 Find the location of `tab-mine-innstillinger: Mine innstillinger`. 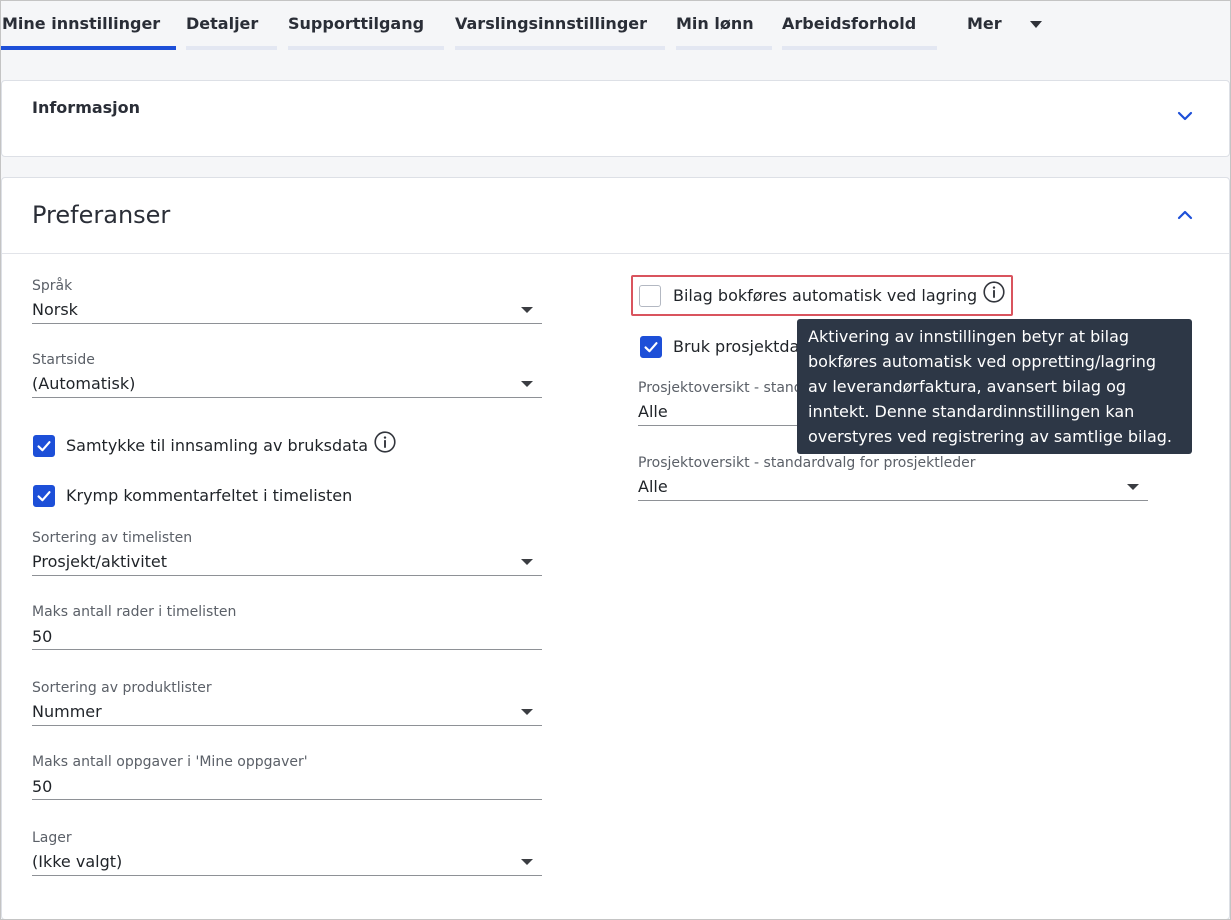

tab-mine-innstillinger: Mine innstillinger is located at coordinates (88, 25).